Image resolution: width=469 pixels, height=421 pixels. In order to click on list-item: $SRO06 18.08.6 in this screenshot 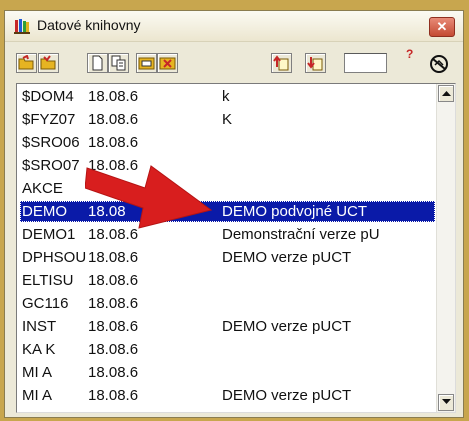, I will do `click(227, 142)`.